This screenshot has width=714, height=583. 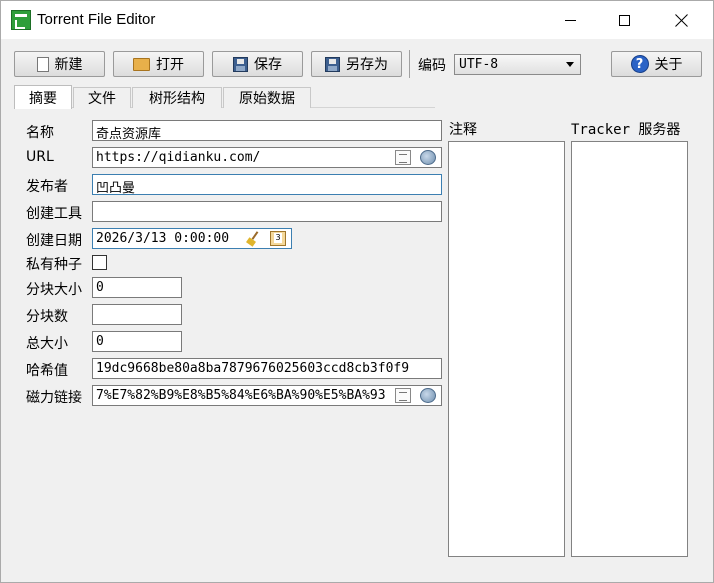 What do you see at coordinates (357, 20) in the screenshot?
I see `title-bar: Torrent File Editor` at bounding box center [357, 20].